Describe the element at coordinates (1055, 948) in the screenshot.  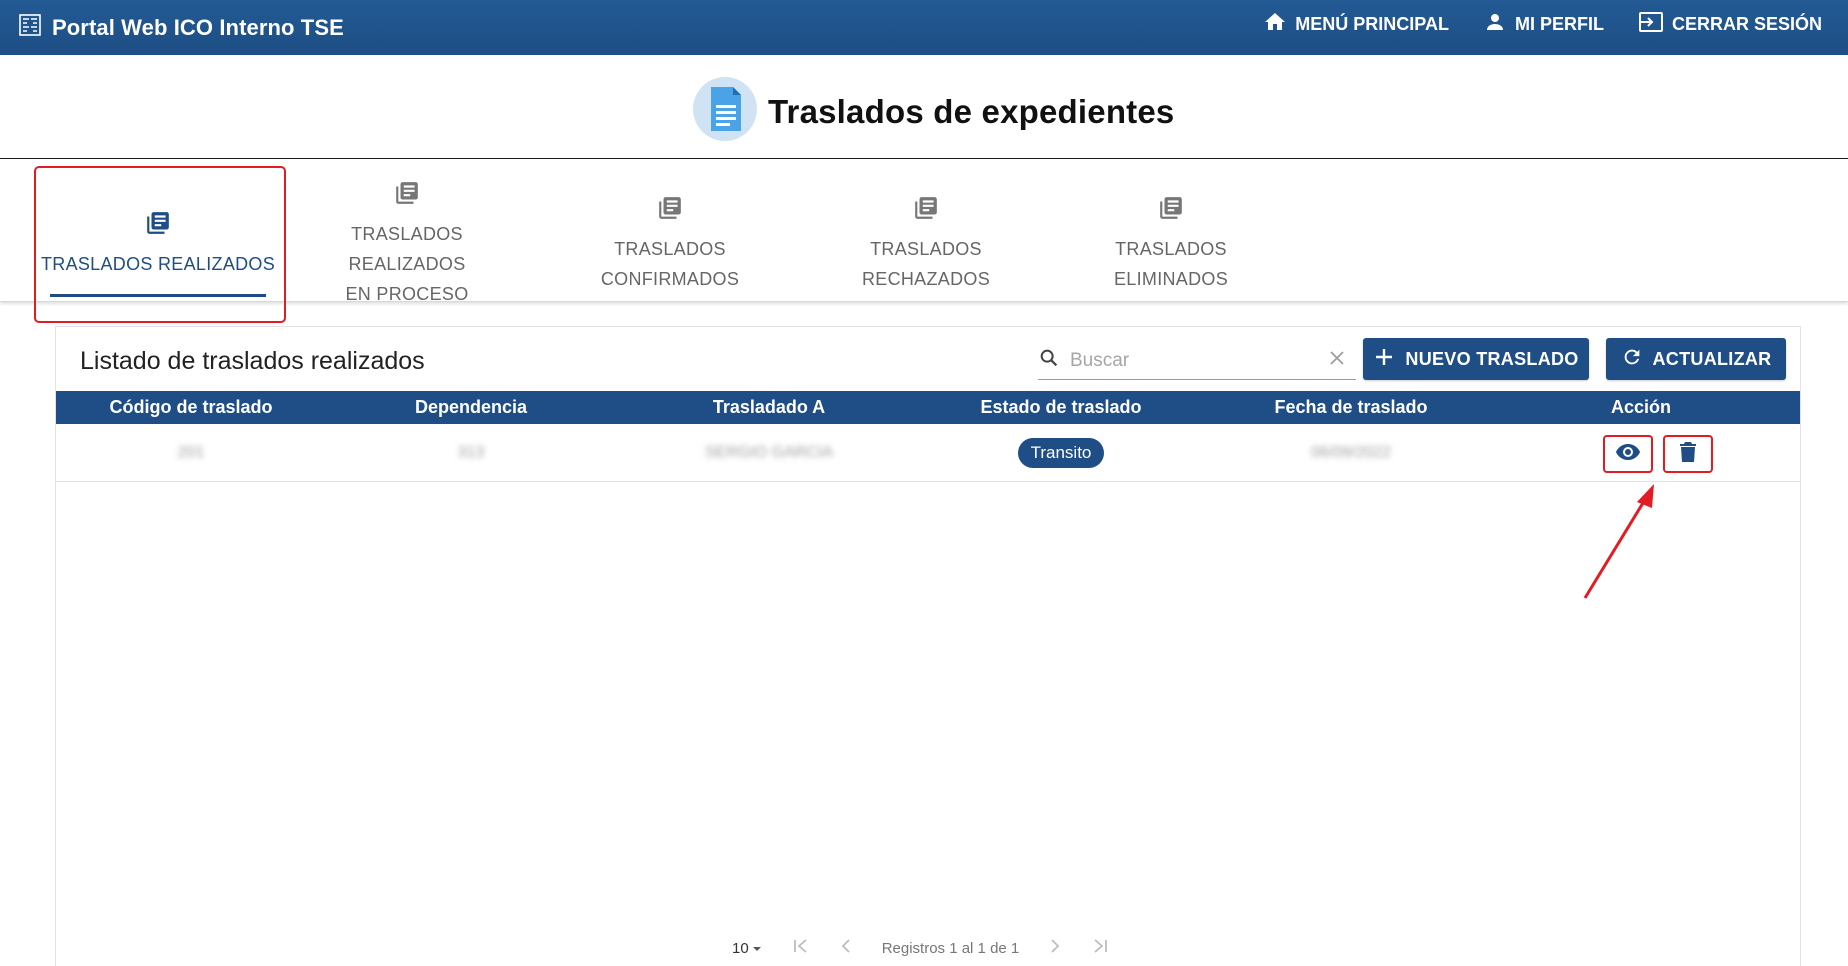
I see `next-page-icon` at that location.